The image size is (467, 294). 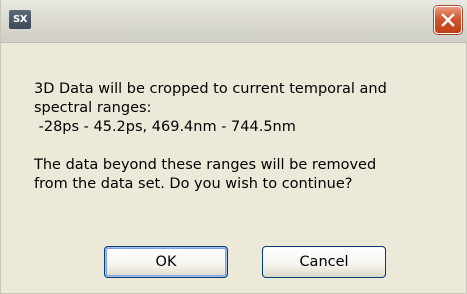 What do you see at coordinates (165, 127) in the screenshot?
I see `message-line: -28ps - 45.2ps, 469.4nm - 744.5nm` at bounding box center [165, 127].